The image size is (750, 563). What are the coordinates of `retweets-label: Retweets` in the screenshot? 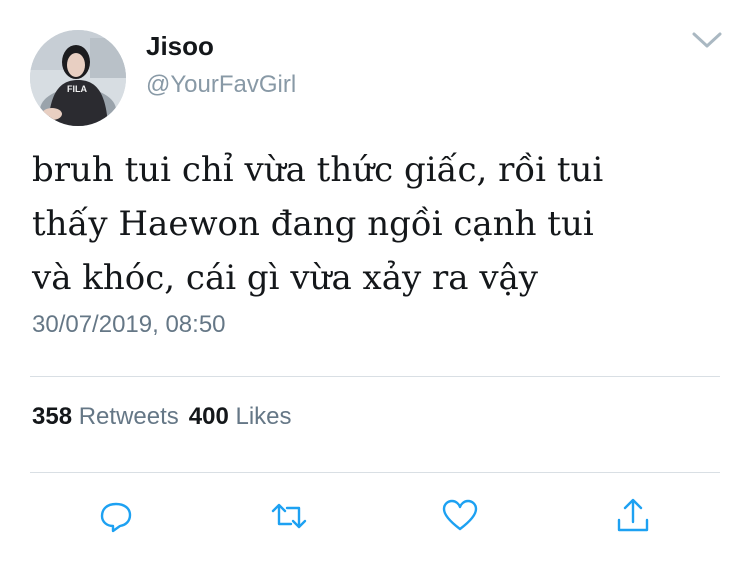 It's located at (128, 416).